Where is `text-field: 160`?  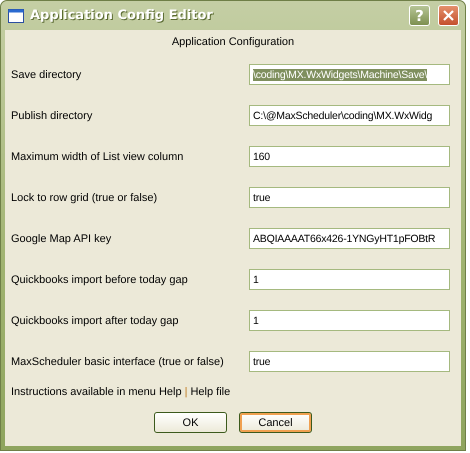
text-field: 160 is located at coordinates (349, 156).